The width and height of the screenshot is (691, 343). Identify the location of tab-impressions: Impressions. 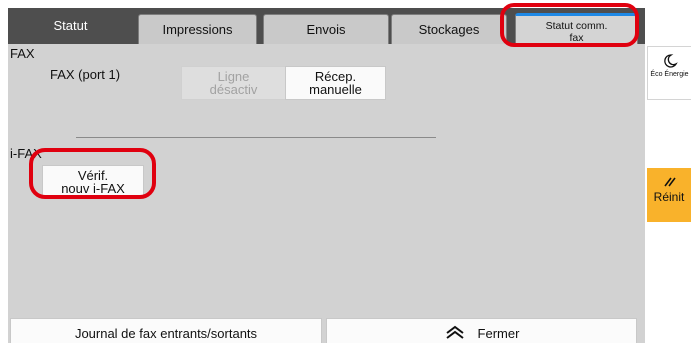
(197, 29).